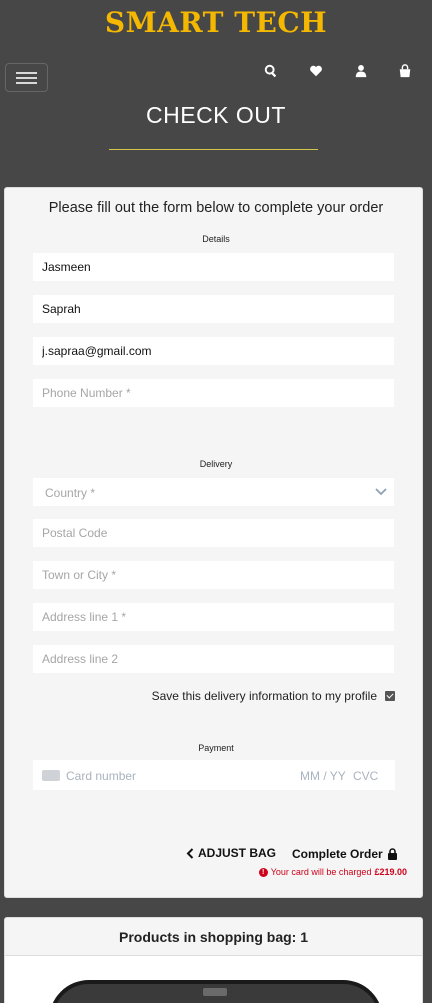  What do you see at coordinates (213, 659) in the screenshot?
I see `address-line-2-input` at bounding box center [213, 659].